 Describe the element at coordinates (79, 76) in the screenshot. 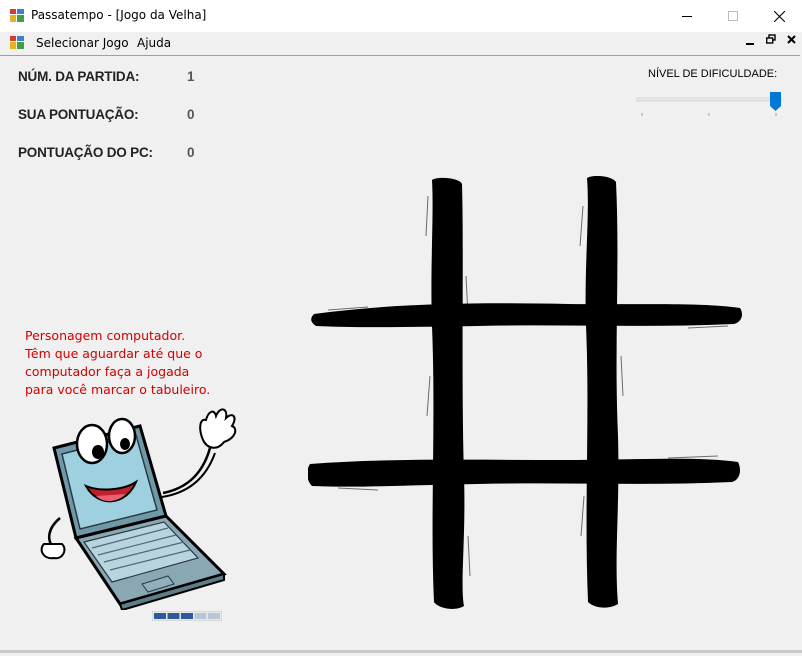

I see `match-number-label: NÚM. DA PARTIDA:` at that location.